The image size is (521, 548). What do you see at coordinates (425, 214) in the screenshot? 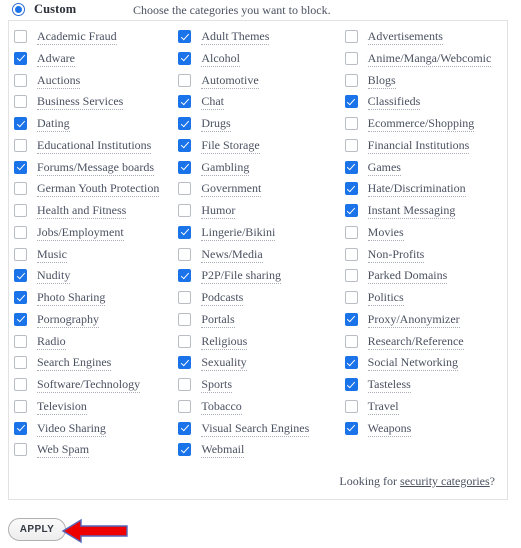
I see `category-row: Instant Messaging` at bounding box center [425, 214].